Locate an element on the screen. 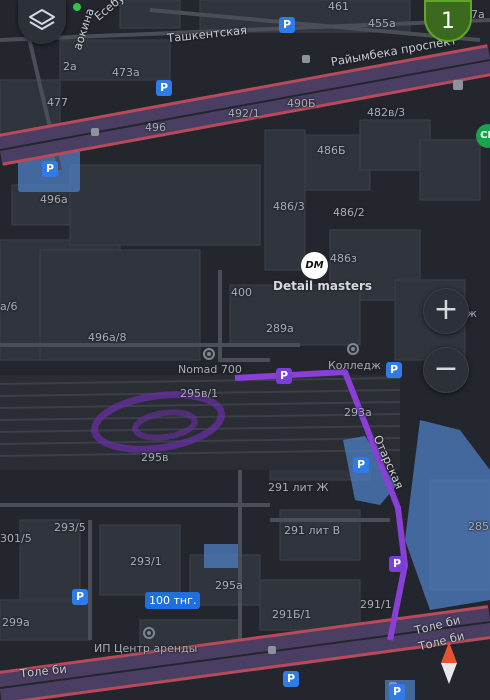 This screenshot has height=700, width=490. building-number: 295а is located at coordinates (229, 585).